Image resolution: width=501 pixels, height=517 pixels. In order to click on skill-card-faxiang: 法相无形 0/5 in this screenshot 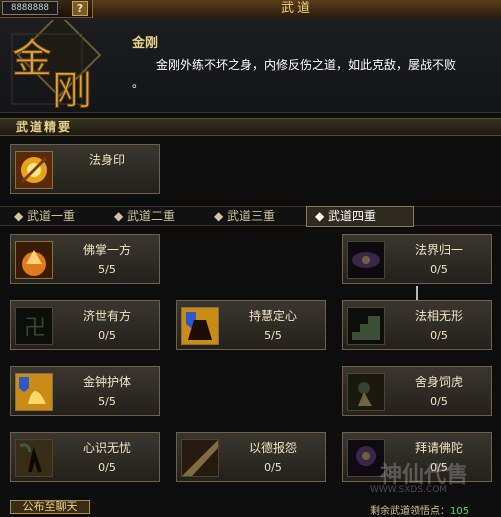, I will do `click(417, 325)`.